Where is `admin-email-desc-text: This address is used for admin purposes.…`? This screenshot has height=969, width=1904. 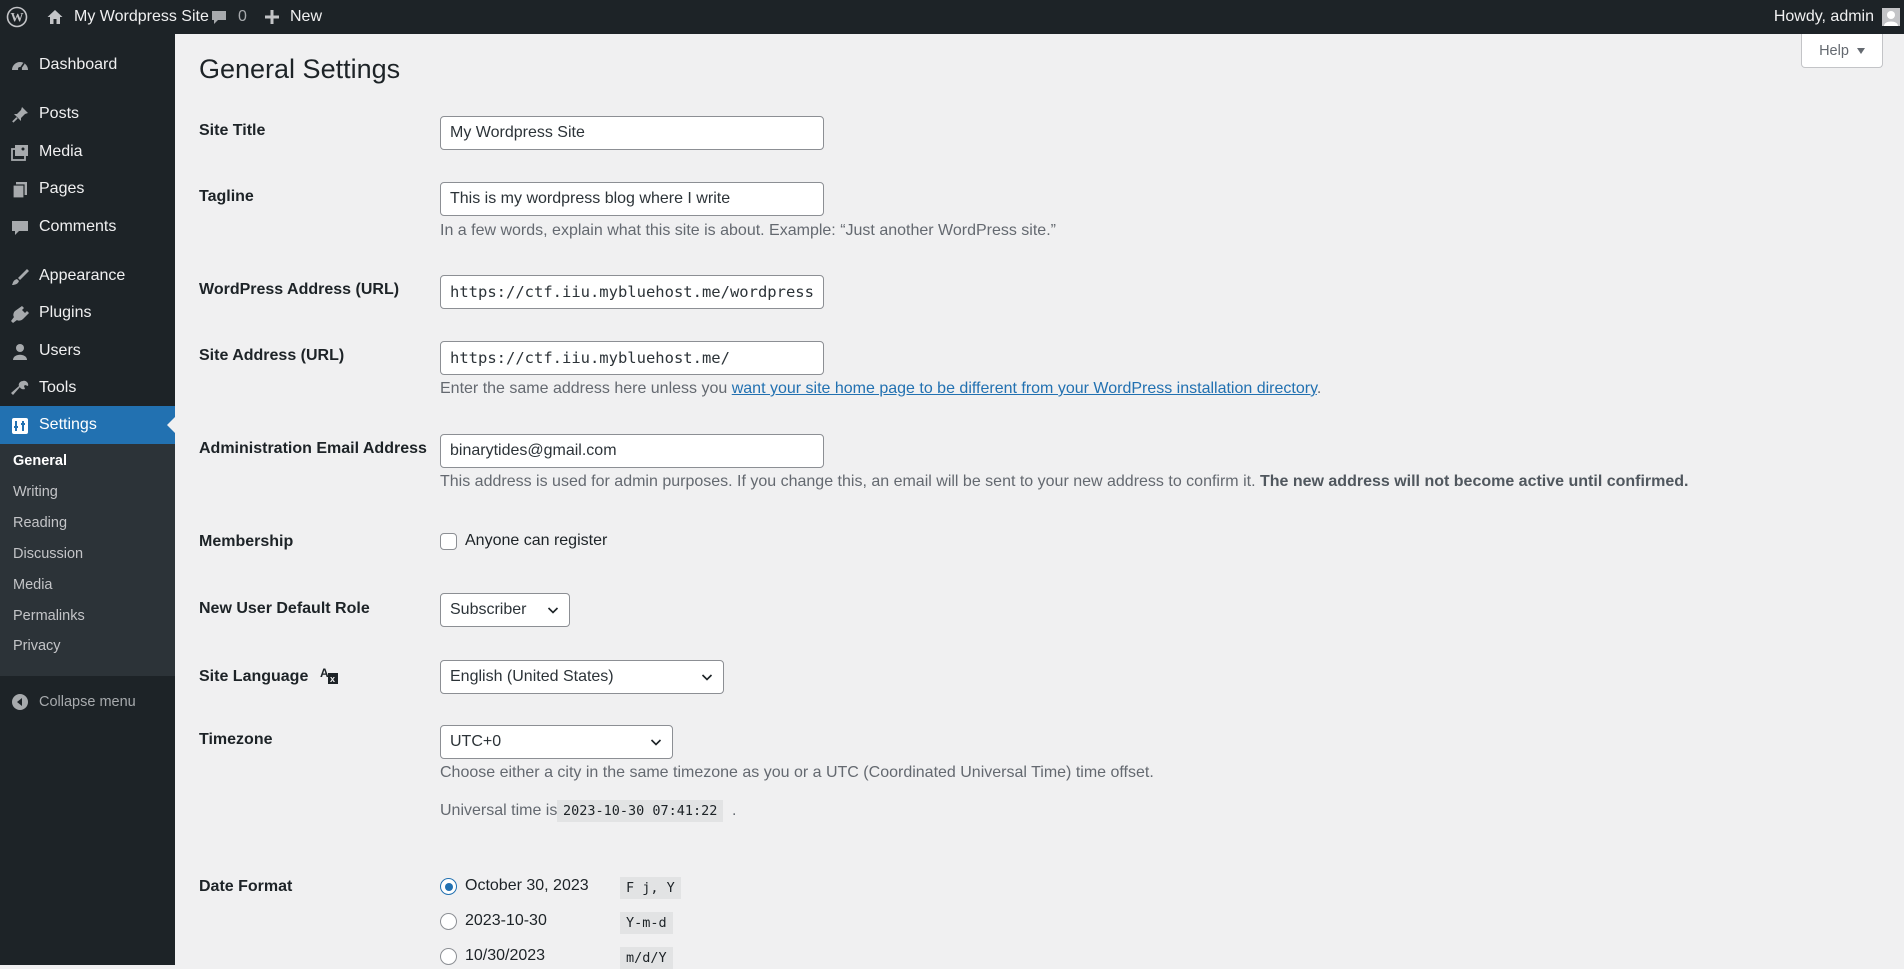 admin-email-desc-text: This address is used for admin purposes.… is located at coordinates (850, 481).